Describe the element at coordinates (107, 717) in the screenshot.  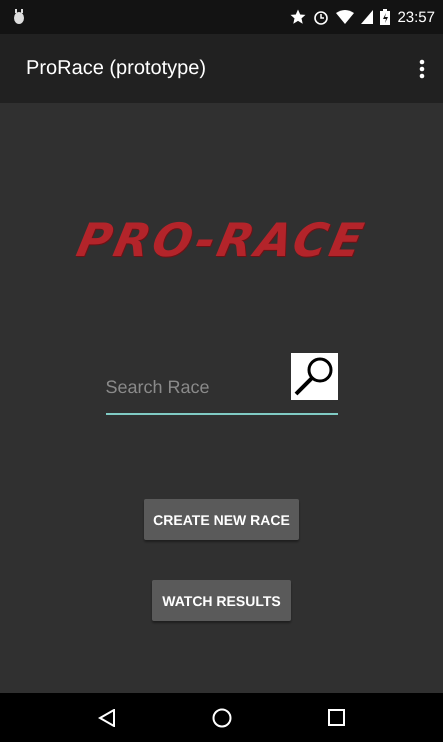
I see `back-icon` at that location.